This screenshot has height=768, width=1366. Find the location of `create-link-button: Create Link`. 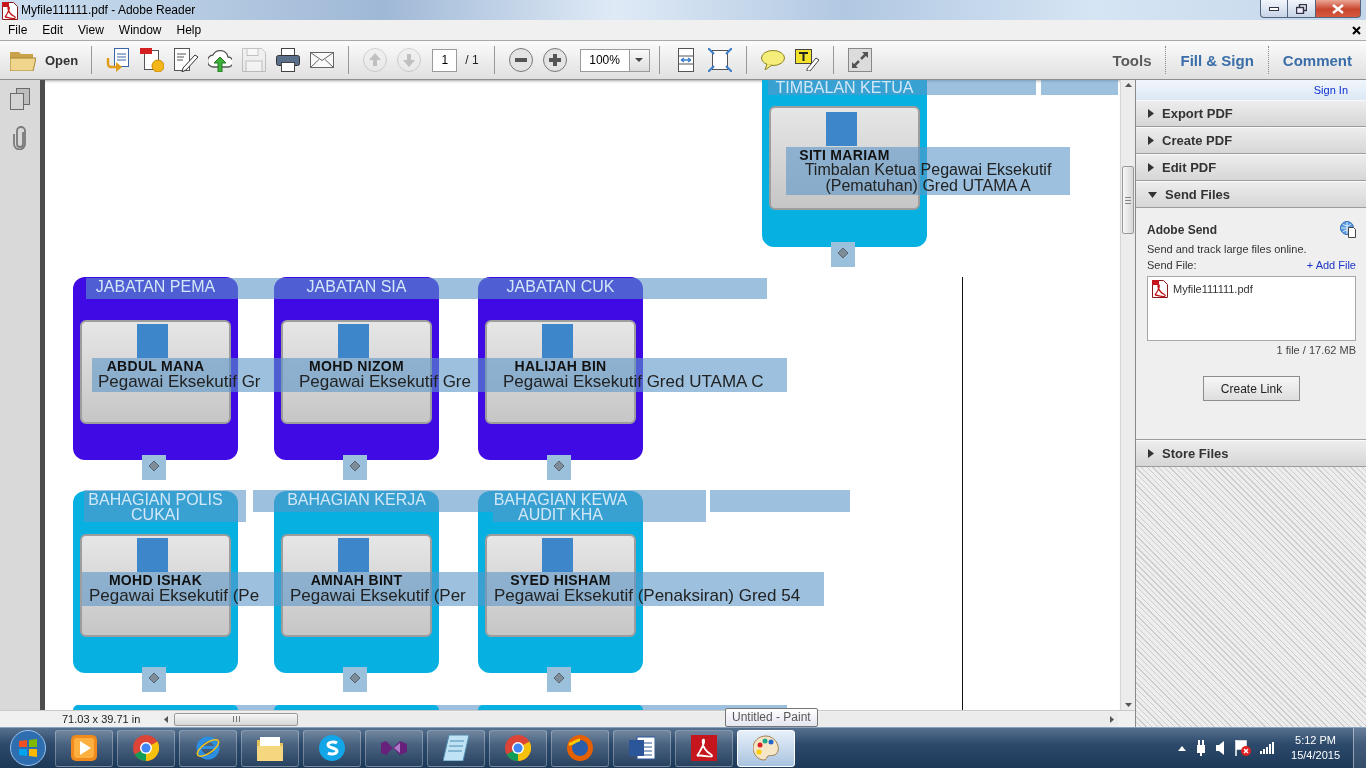

create-link-button: Create Link is located at coordinates (1251, 388).